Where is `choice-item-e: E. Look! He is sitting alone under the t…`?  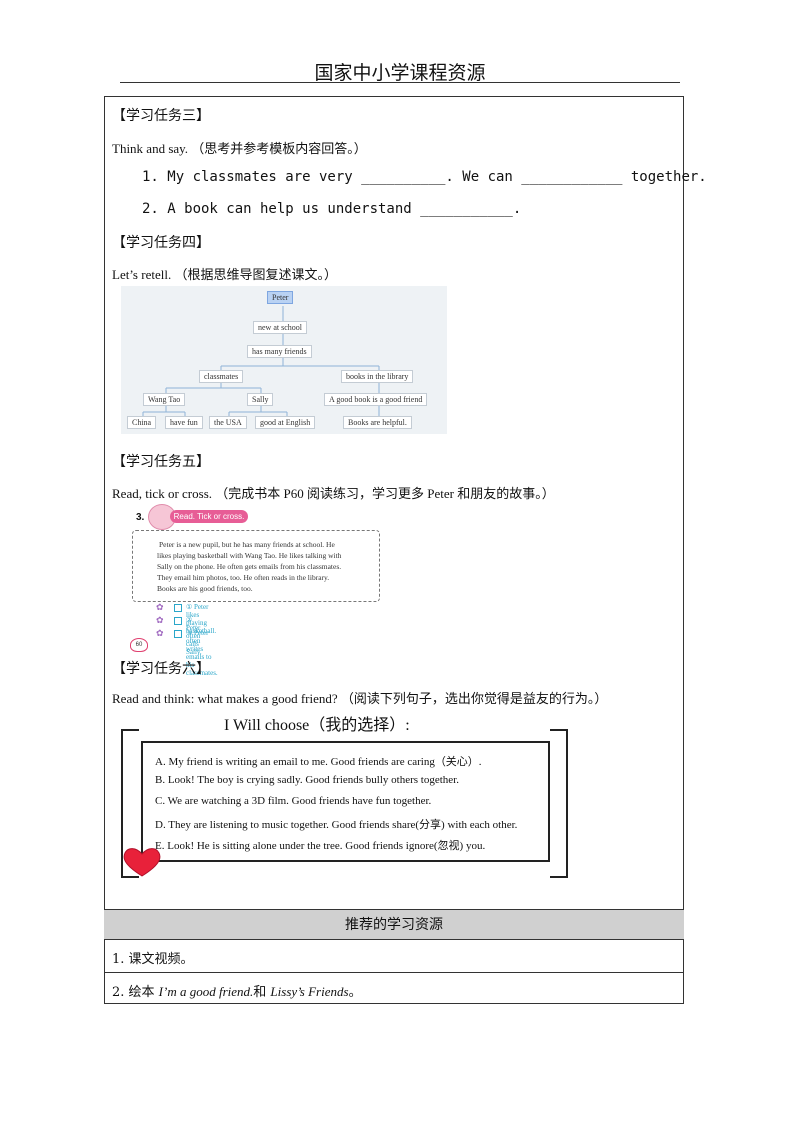 choice-item-e: E. Look! He is sitting alone under the t… is located at coordinates (320, 845).